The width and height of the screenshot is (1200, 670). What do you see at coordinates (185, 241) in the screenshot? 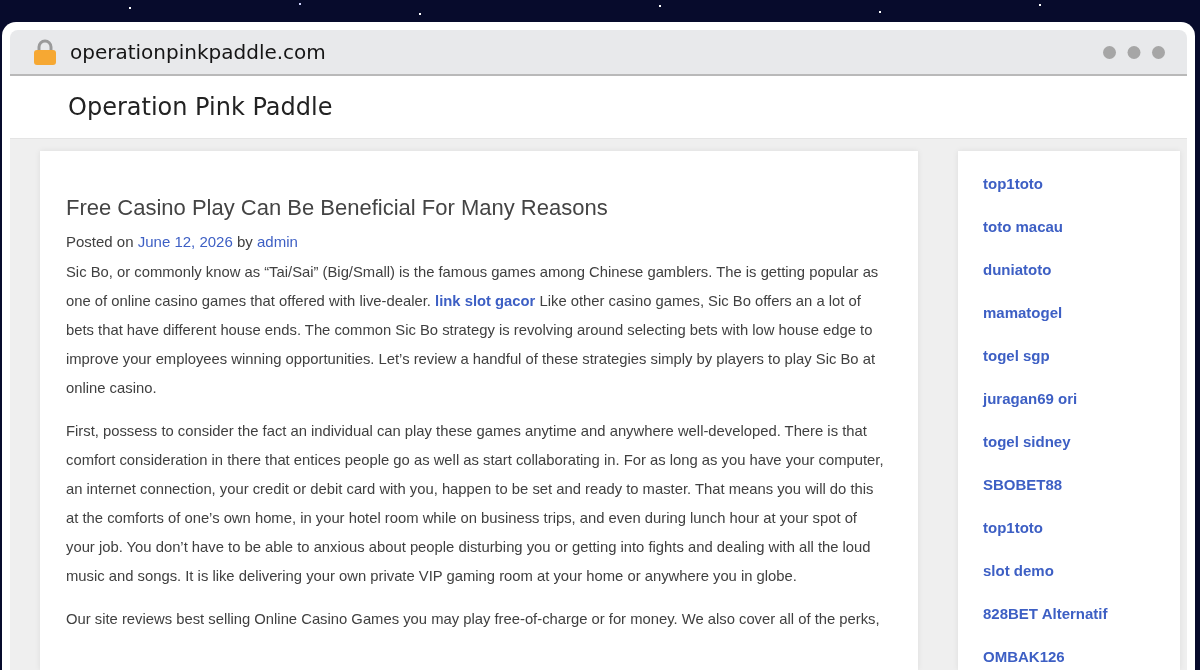
I see `meta-link: June 12, 2026` at bounding box center [185, 241].